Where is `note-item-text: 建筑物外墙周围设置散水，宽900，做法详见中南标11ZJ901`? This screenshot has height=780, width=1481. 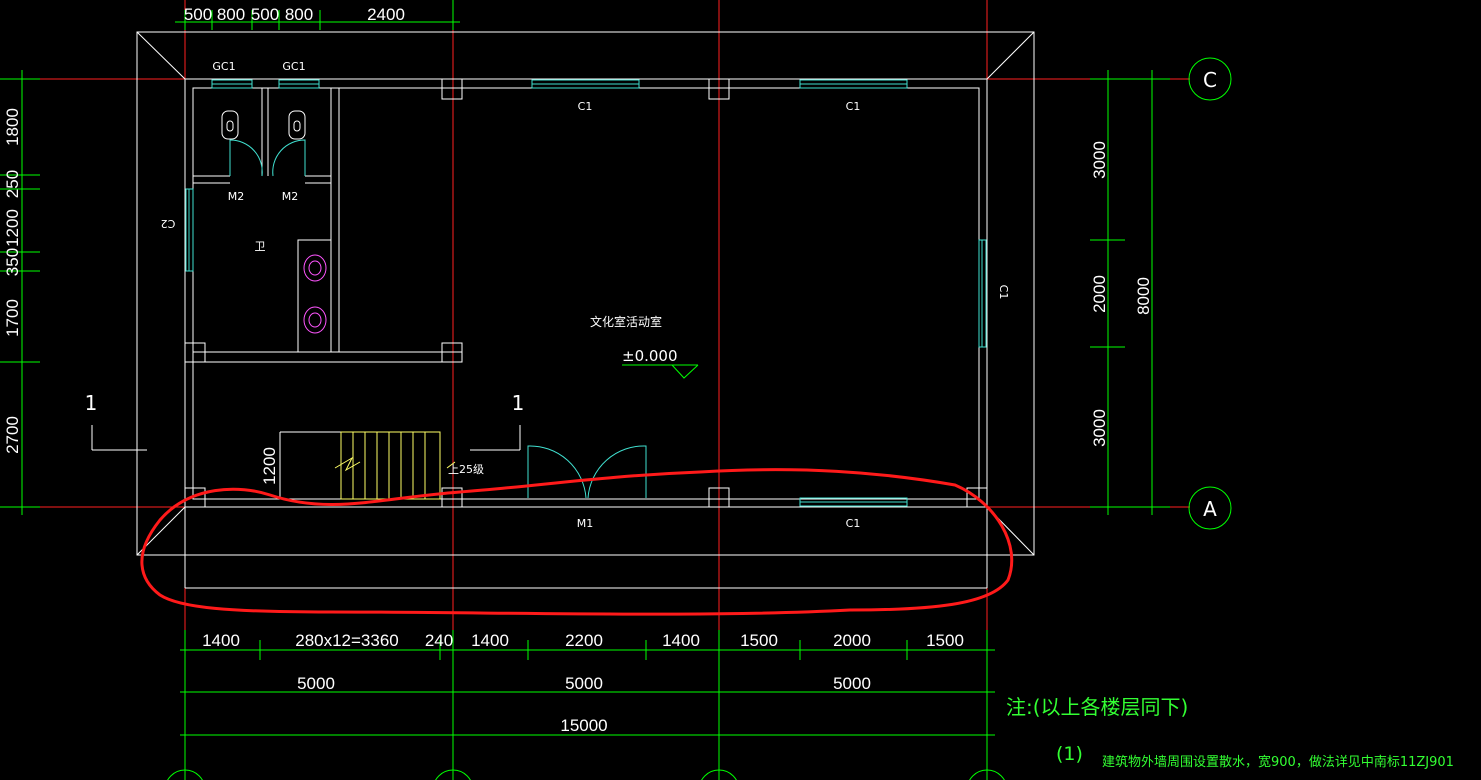
note-item-text: 建筑物外墙周围设置散水，宽900，做法详见中南标11ZJ901 is located at coordinates (1278, 762).